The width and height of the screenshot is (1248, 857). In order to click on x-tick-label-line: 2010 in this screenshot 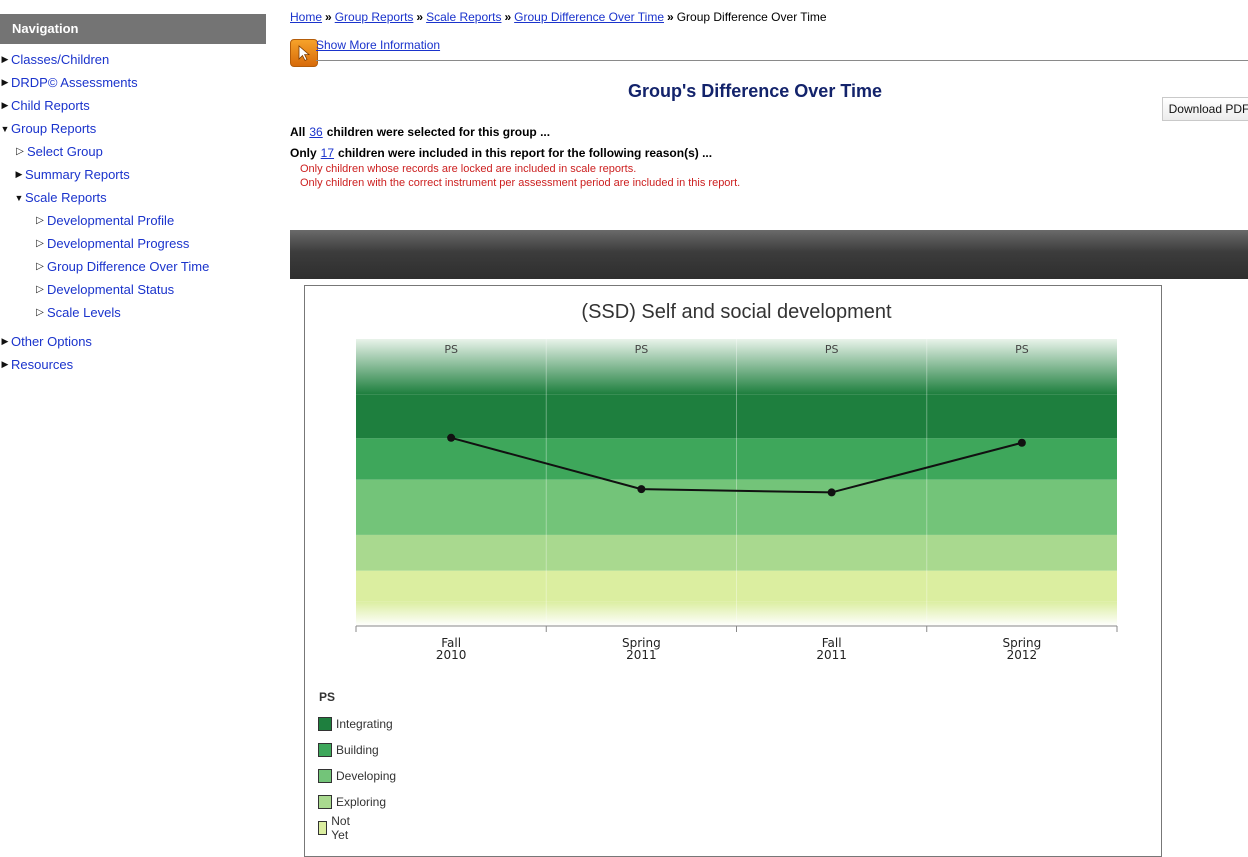, I will do `click(451, 655)`.